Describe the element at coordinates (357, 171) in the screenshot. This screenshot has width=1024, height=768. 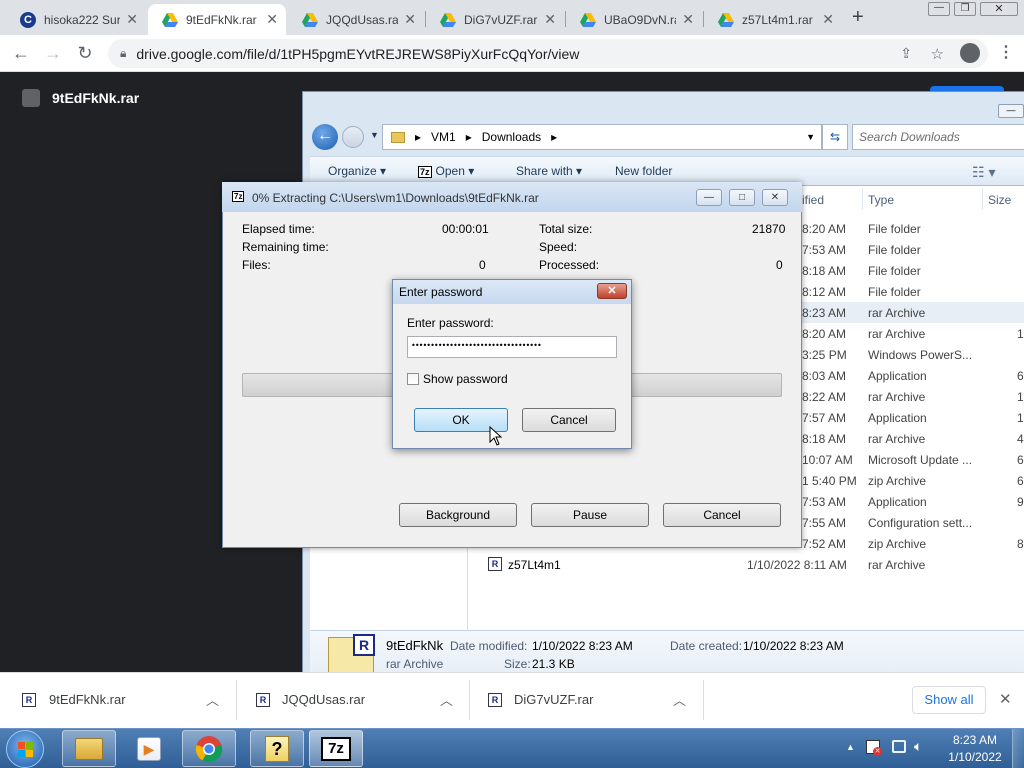
I see `organize-menu: Organize ▾` at that location.